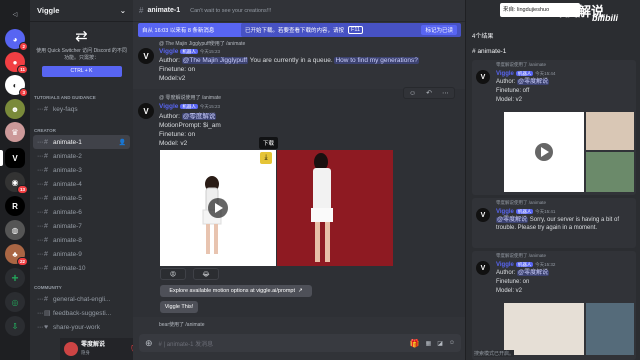  Describe the element at coordinates (15, 14) in the screenshot. I see `inbox-icon: ◁` at that location.